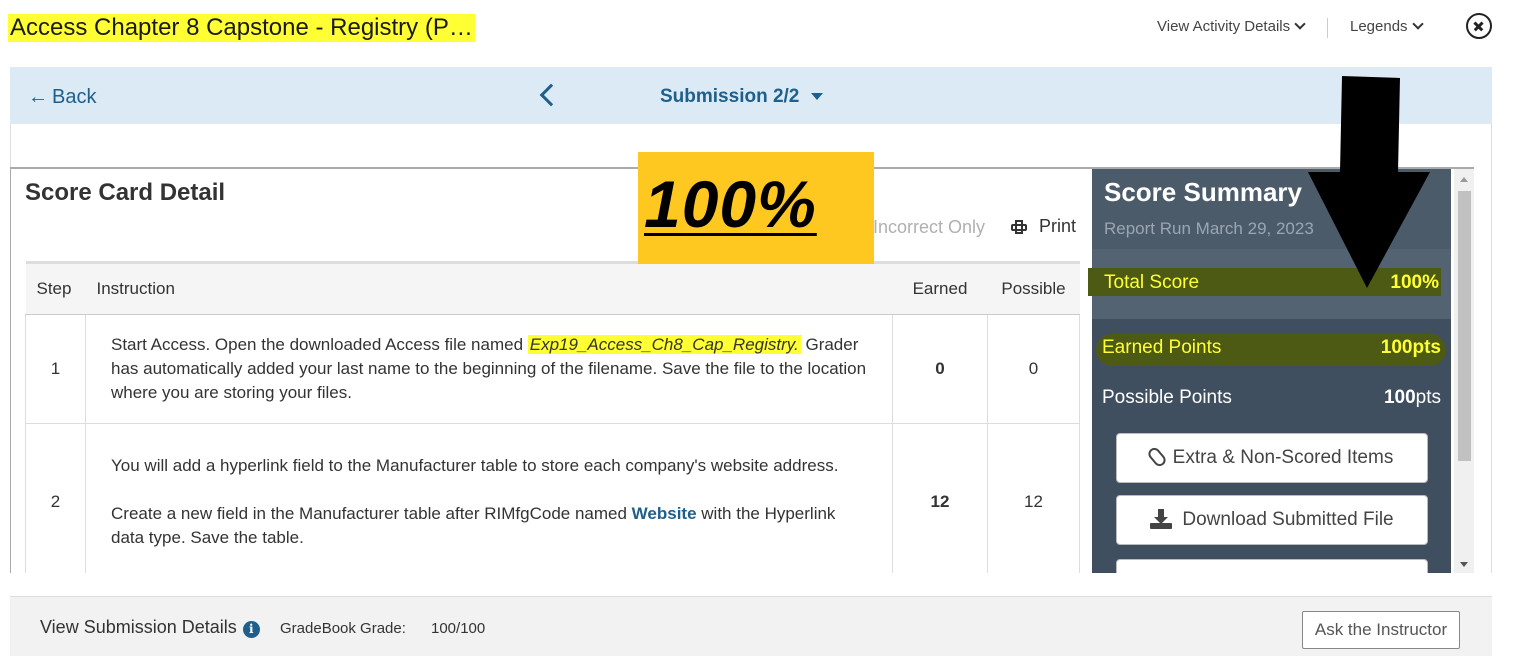 The image size is (1528, 665). Describe the element at coordinates (1479, 26) in the screenshot. I see `close-icon` at that location.